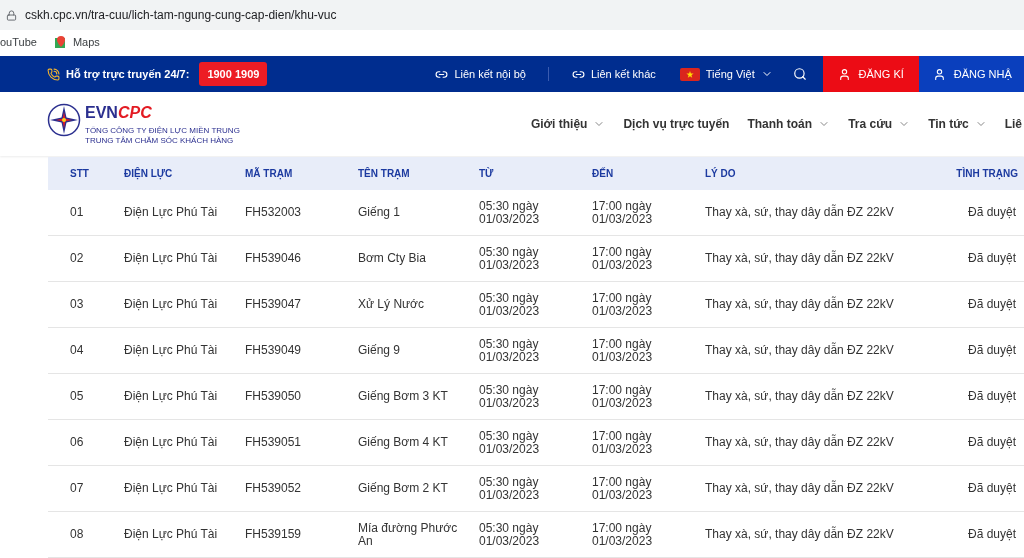 This screenshot has width=1024, height=558. I want to click on support-label: Hỗ trợ trực truyến 24/7:, so click(128, 74).